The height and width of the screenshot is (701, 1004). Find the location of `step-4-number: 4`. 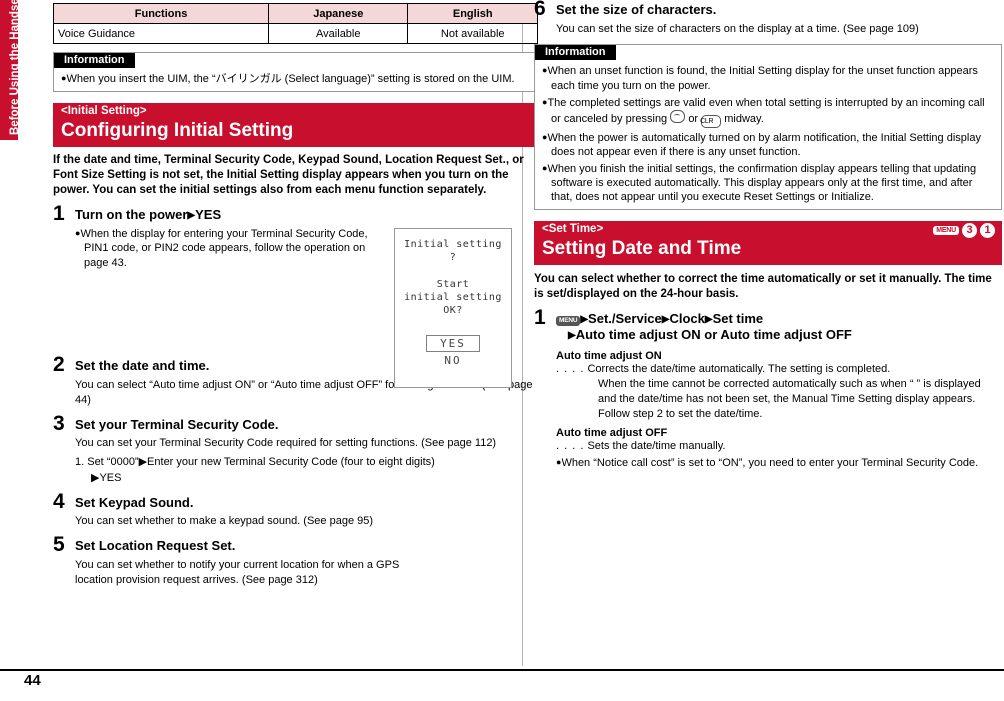

step-4-number: 4 is located at coordinates (59, 501).